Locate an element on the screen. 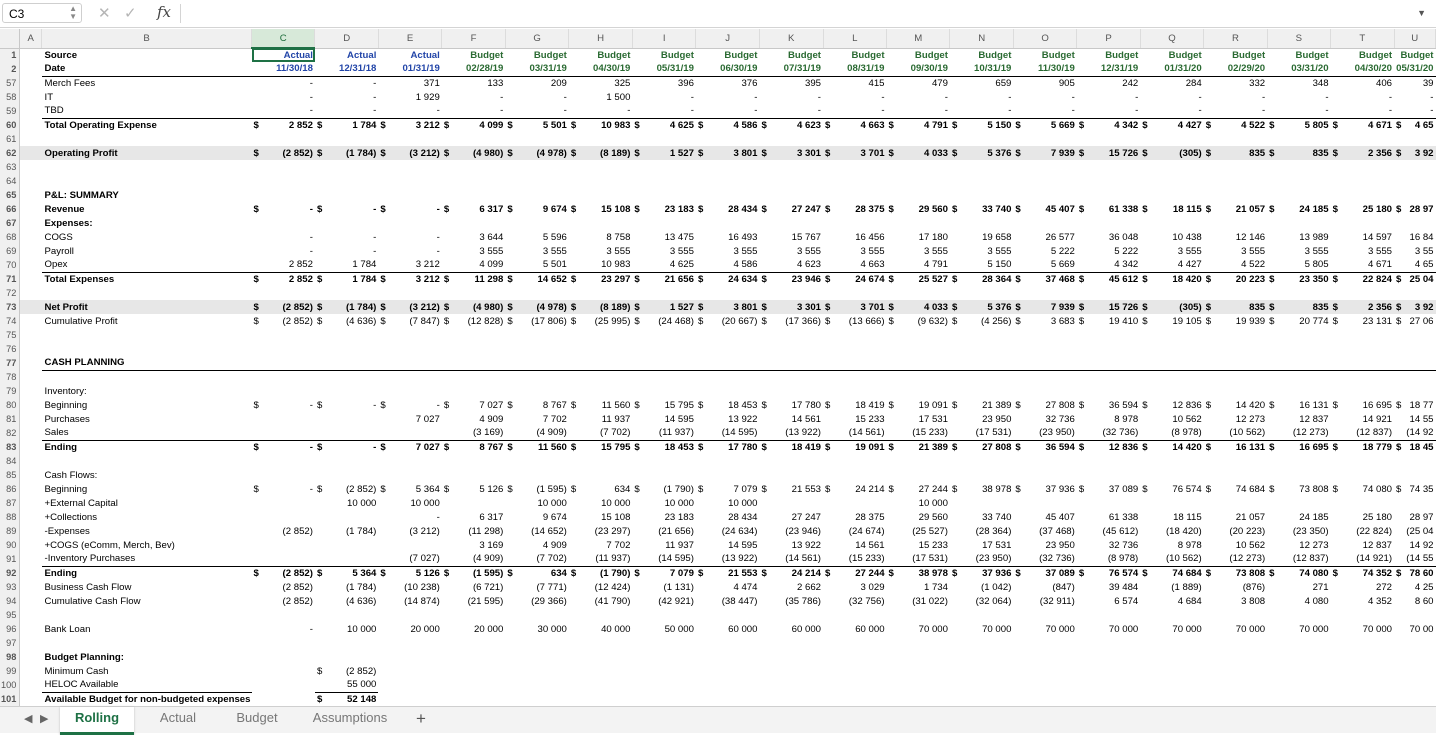  row-number: 71 is located at coordinates (10, 279).